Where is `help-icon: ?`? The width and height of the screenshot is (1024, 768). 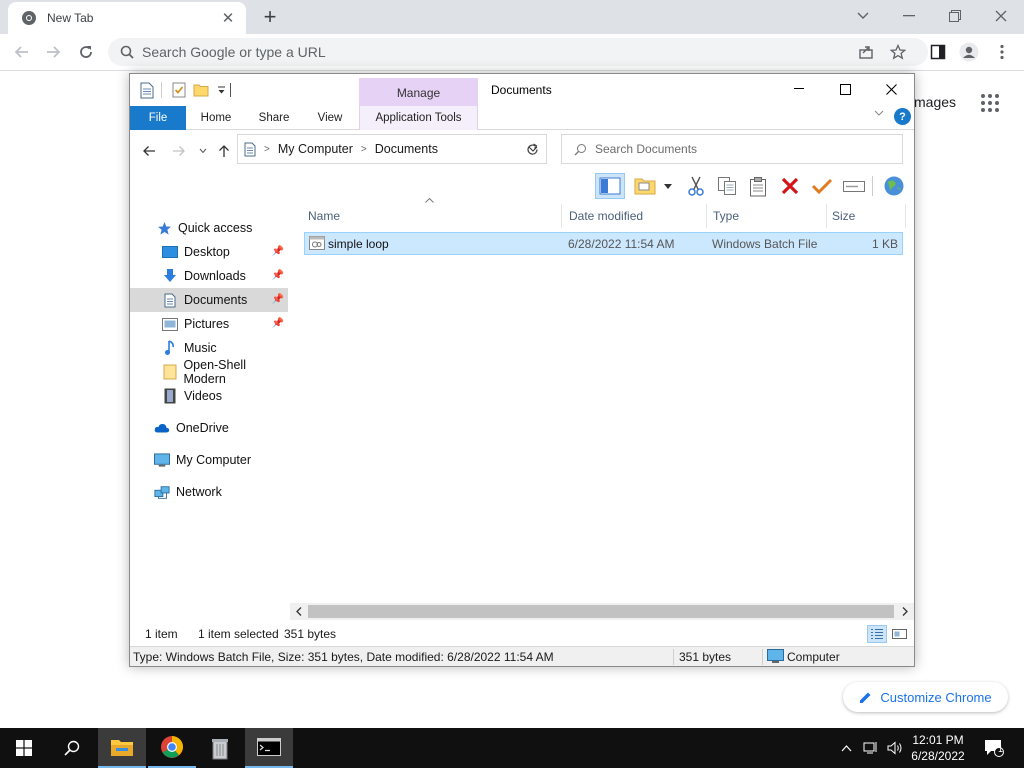
help-icon: ? is located at coordinates (902, 116).